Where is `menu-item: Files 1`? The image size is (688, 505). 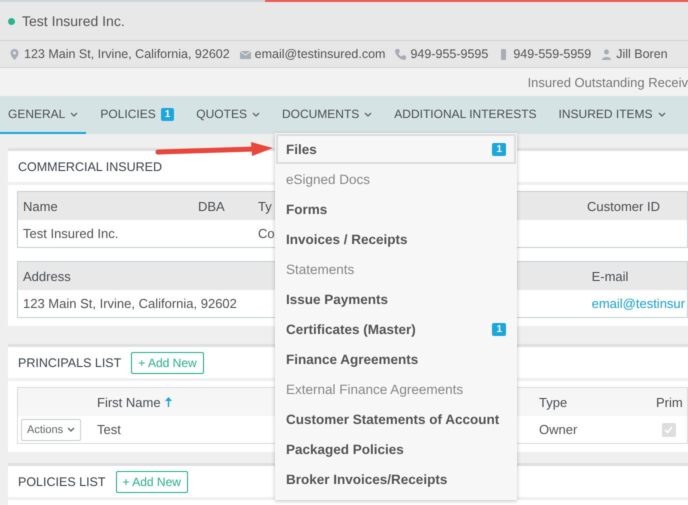 menu-item: Files 1 is located at coordinates (396, 149).